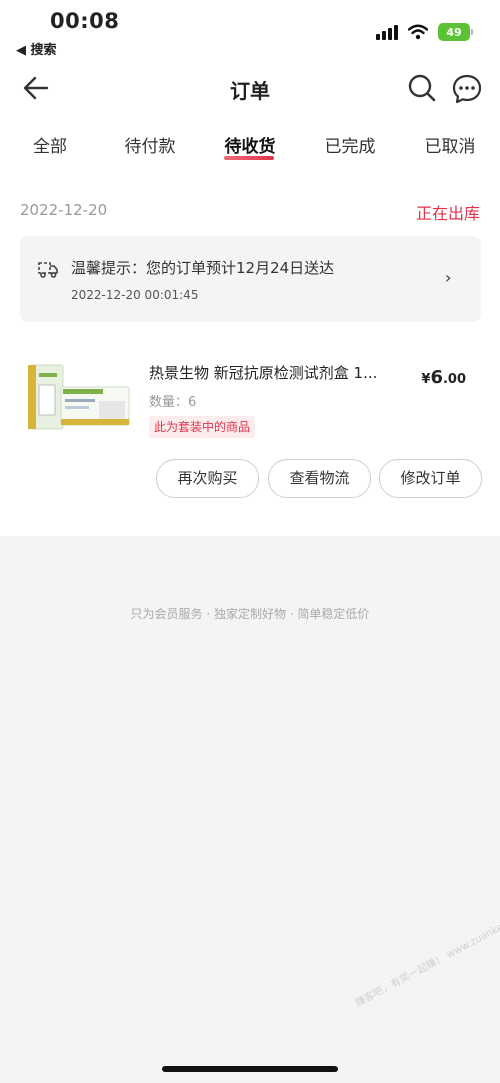 This screenshot has height=1083, width=500. What do you see at coordinates (350, 144) in the screenshot?
I see `tab-completed: 已完成` at bounding box center [350, 144].